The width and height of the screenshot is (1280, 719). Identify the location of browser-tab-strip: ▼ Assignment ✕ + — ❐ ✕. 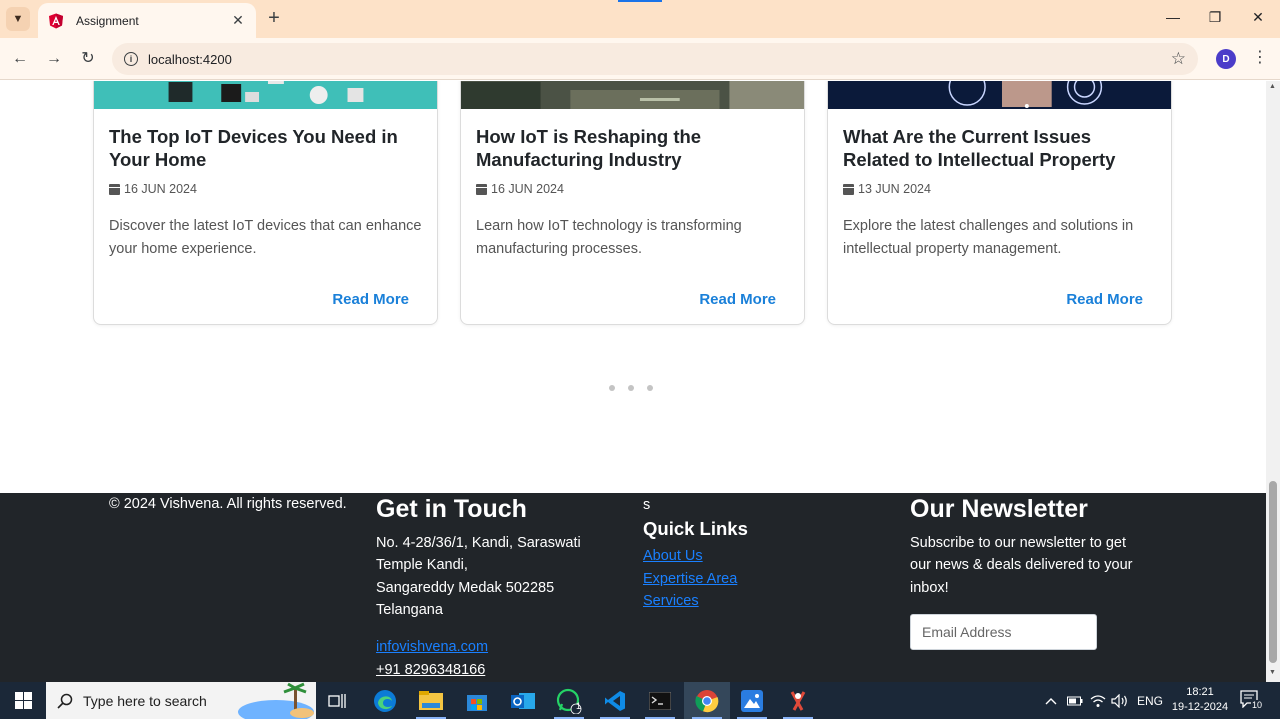
(640, 19).